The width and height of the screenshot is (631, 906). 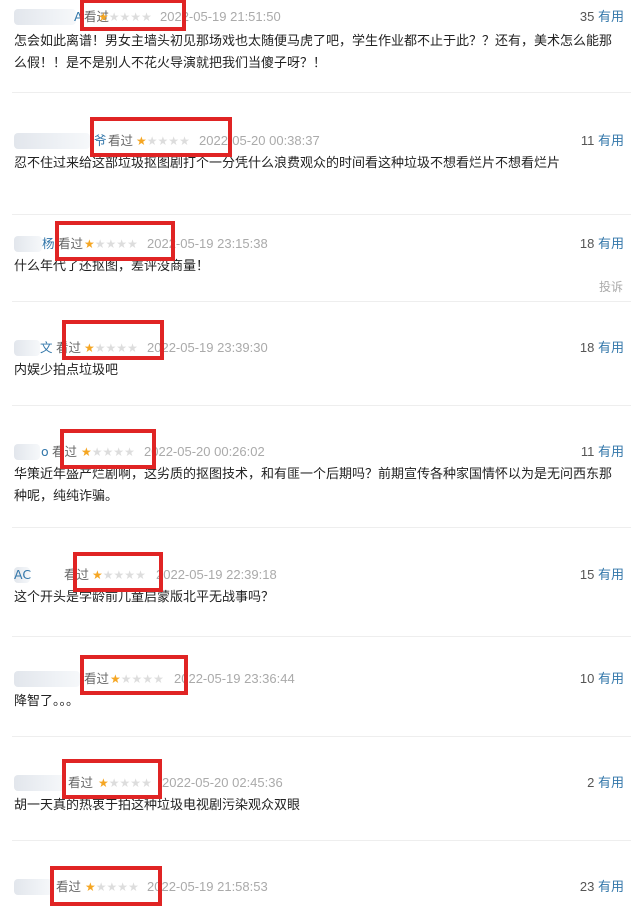 What do you see at coordinates (220, 16) in the screenshot?
I see `comment-time: 2022-05-19 21:51:50` at bounding box center [220, 16].